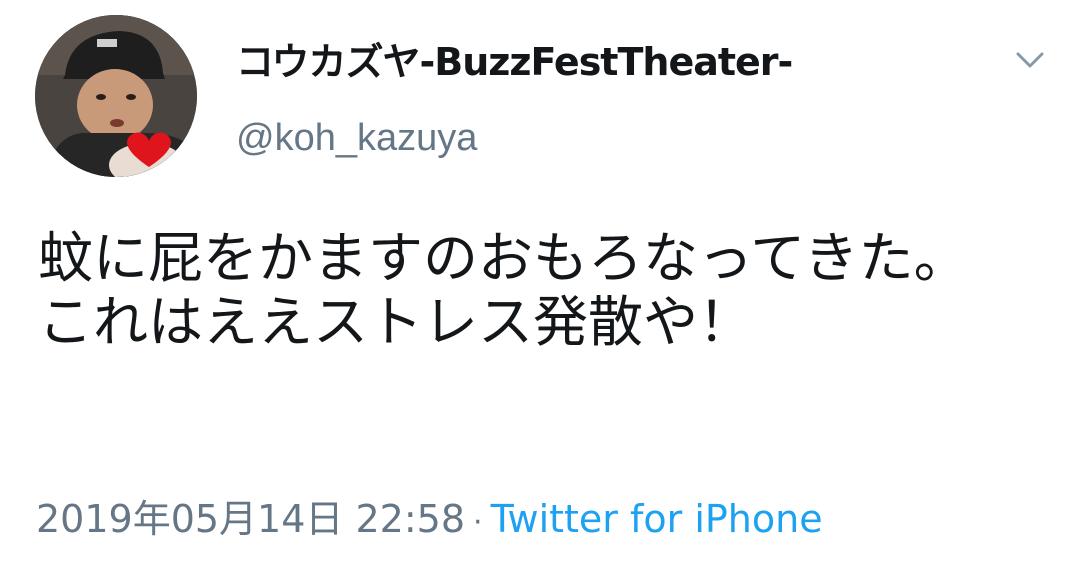 This screenshot has width=1080, height=572. I want to click on author-avatar, so click(116, 96).